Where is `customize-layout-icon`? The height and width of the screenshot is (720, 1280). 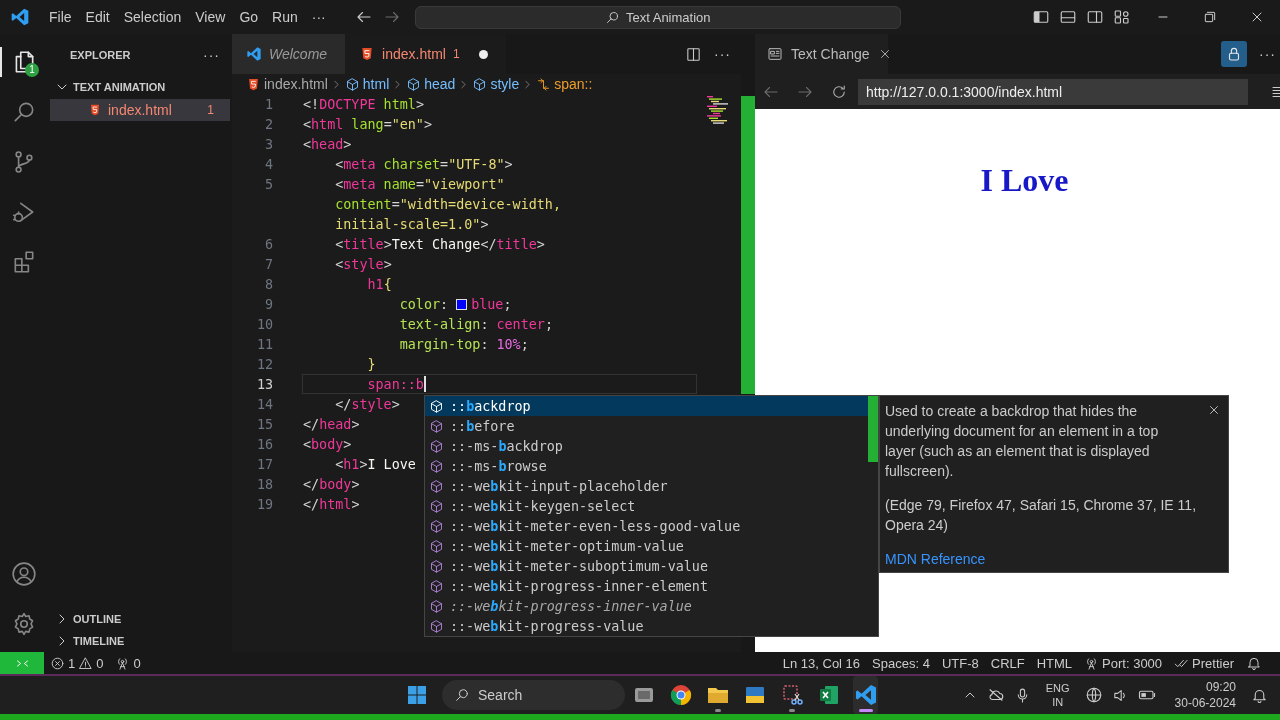
customize-layout-icon is located at coordinates (1122, 17).